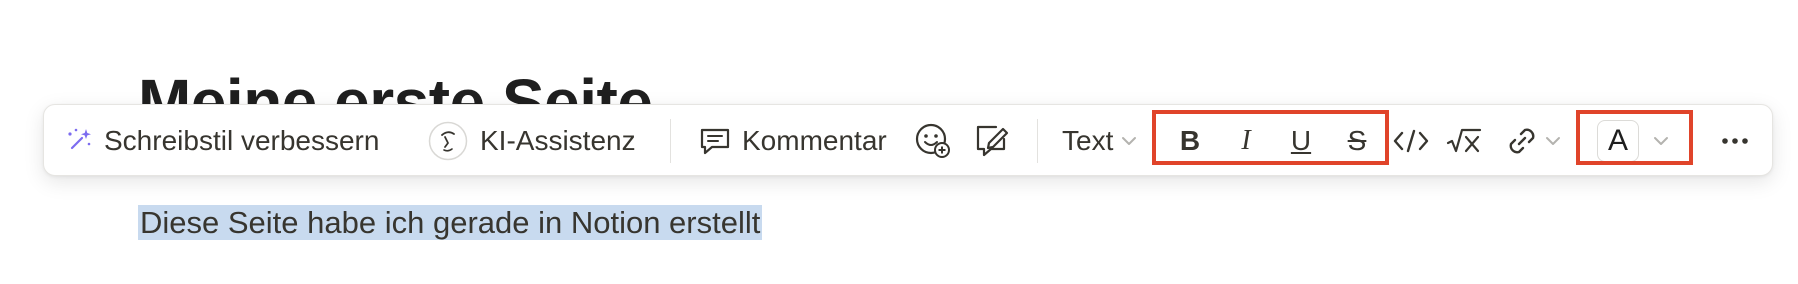 This screenshot has width=1798, height=284. I want to click on code-icon, so click(1411, 141).